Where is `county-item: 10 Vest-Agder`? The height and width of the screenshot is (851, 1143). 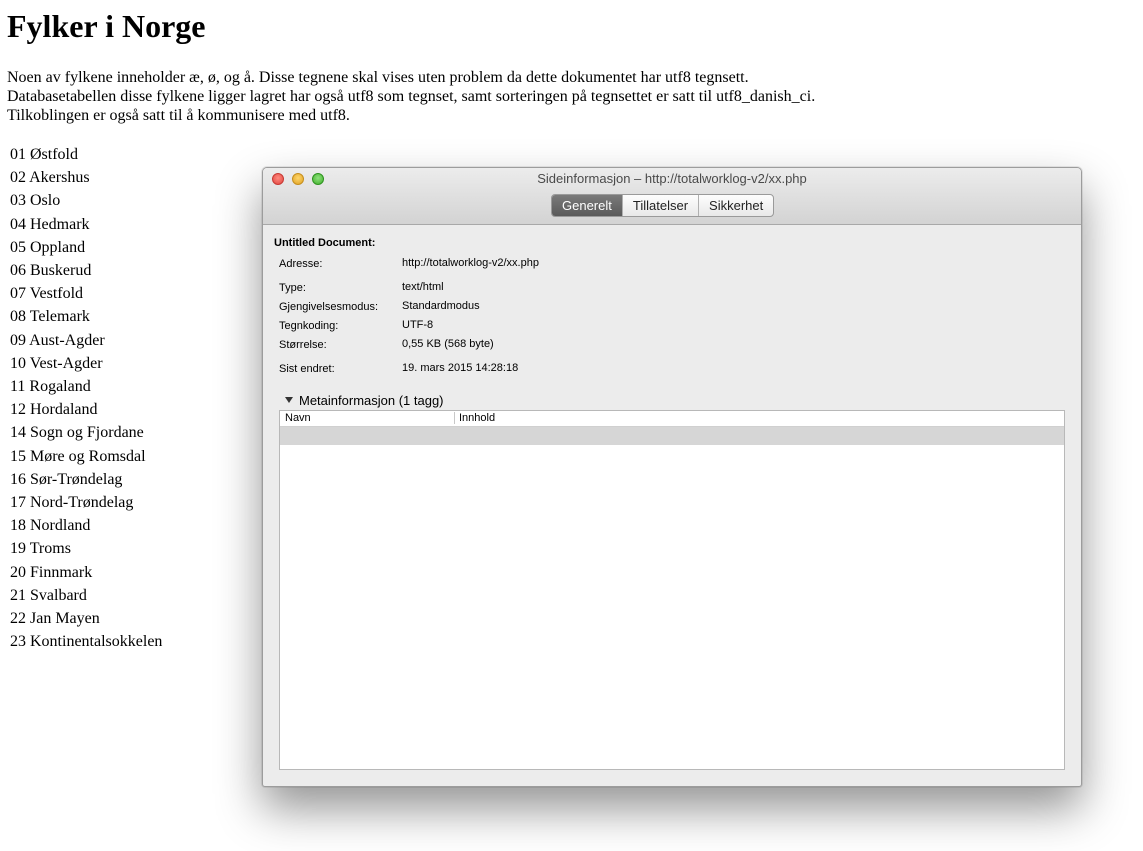 county-item: 10 Vest-Agder is located at coordinates (56, 363).